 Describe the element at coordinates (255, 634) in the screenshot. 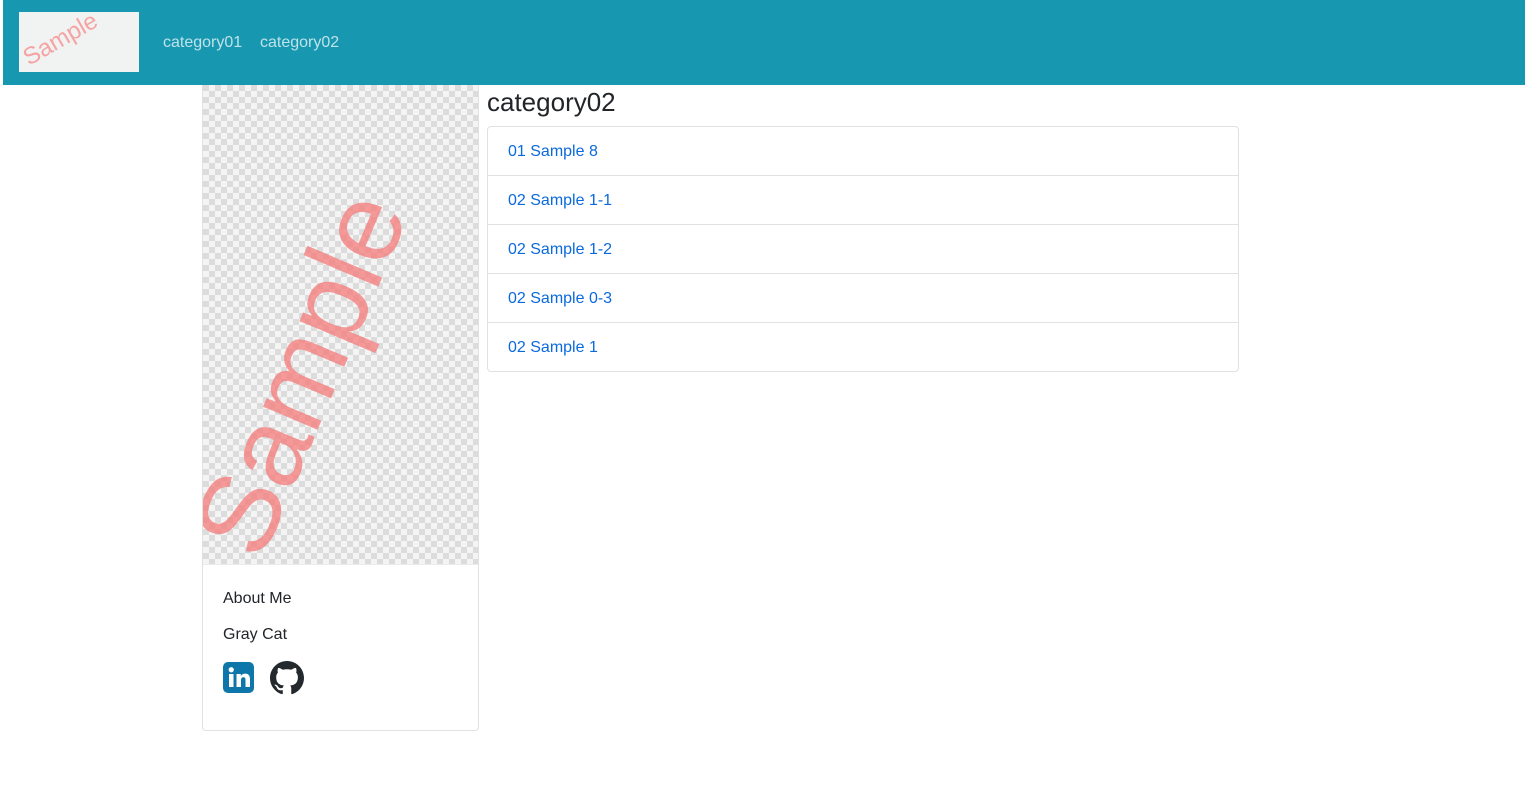

I see `author-name: Gray Cat` at that location.